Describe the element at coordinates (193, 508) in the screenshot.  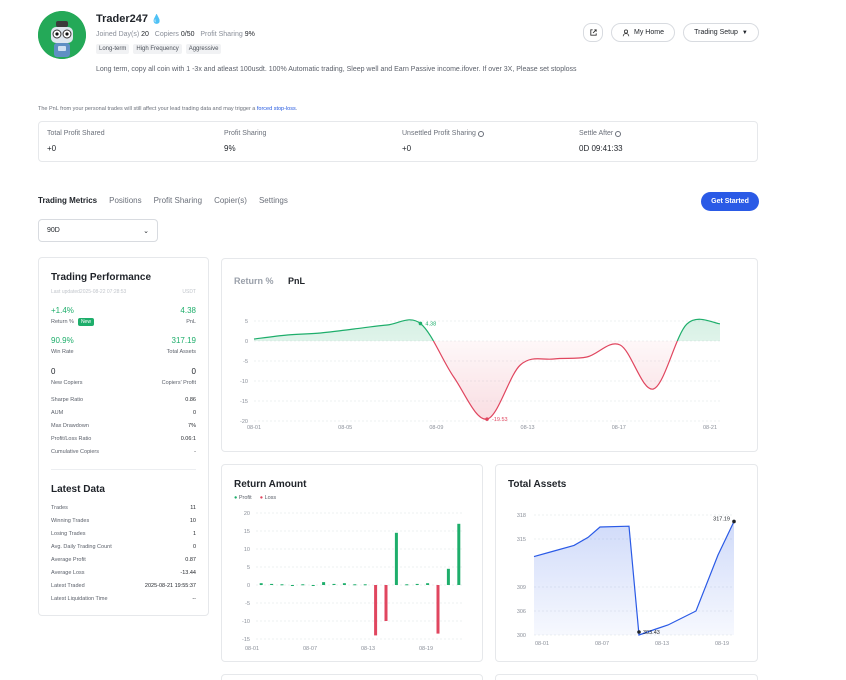
I see `latest-value: 11` at that location.